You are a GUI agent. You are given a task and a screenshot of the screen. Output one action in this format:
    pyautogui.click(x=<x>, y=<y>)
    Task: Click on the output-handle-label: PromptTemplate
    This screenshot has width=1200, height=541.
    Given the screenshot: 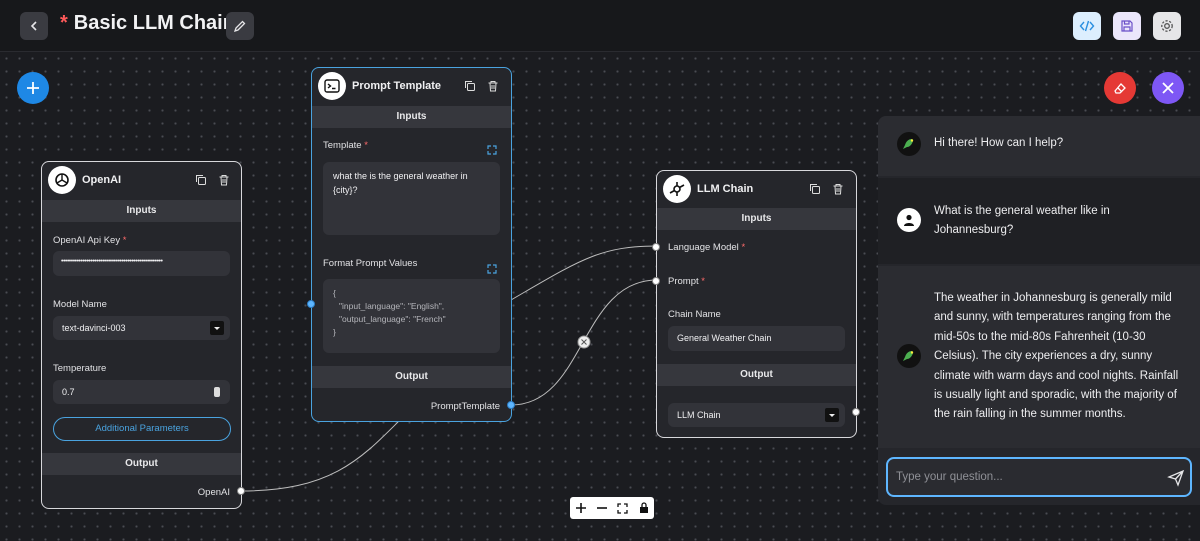 What is the action you would take?
    pyautogui.click(x=465, y=406)
    